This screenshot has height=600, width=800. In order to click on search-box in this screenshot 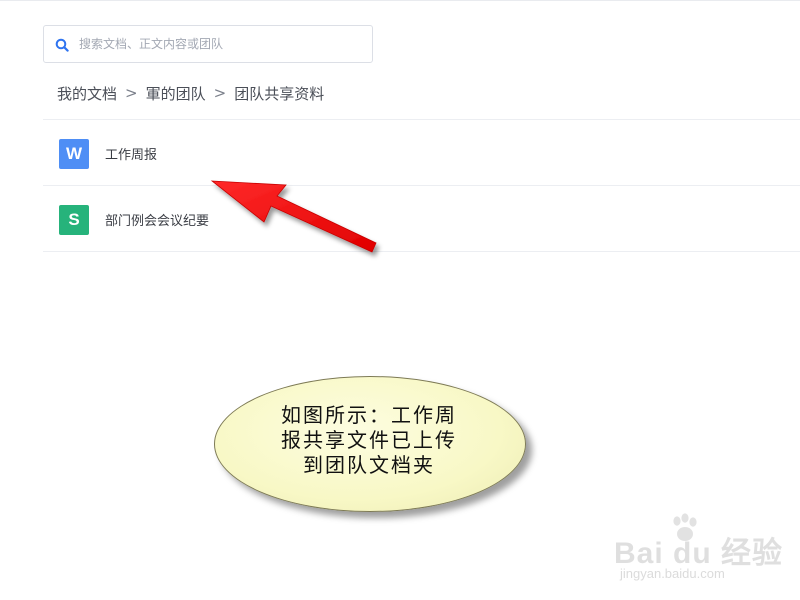, I will do `click(208, 44)`.